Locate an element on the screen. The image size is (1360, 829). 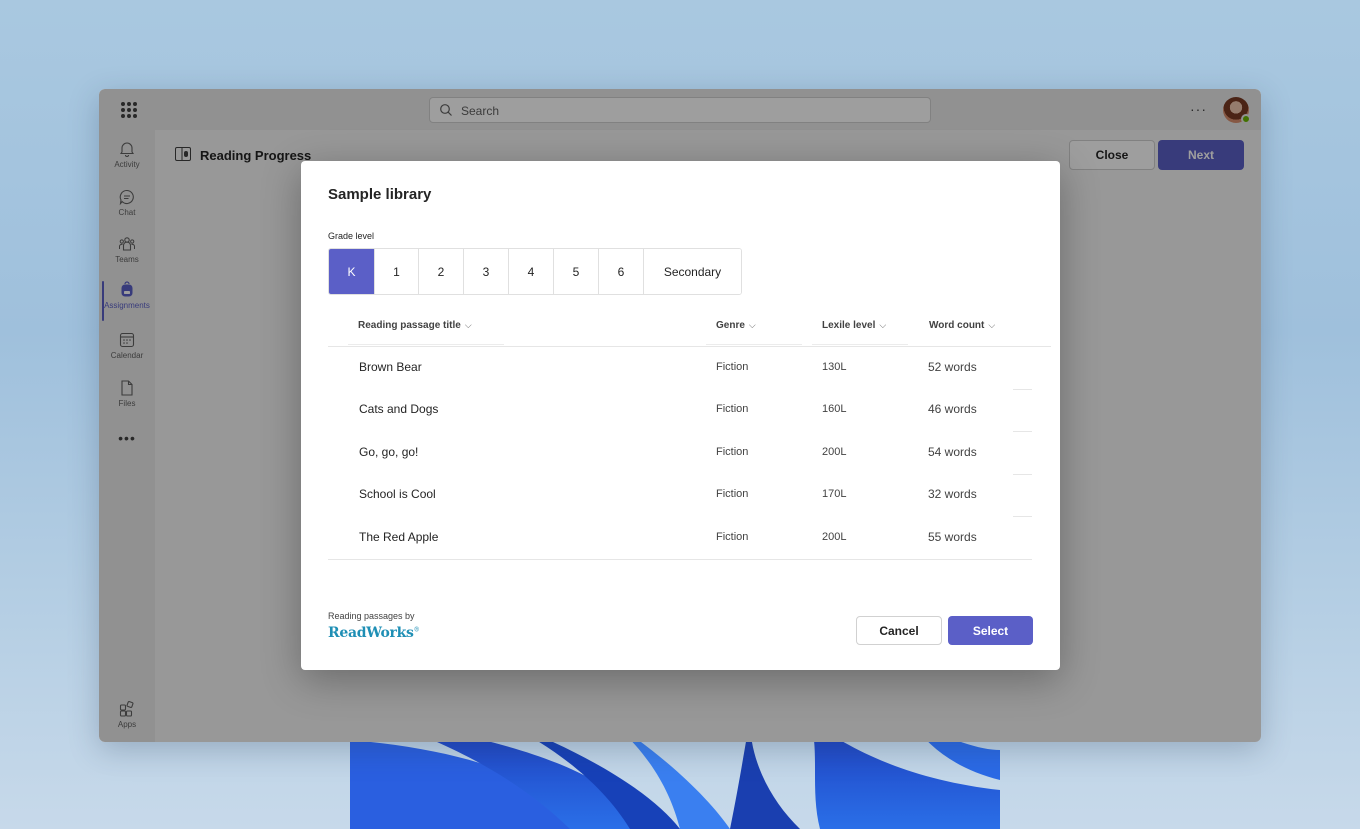
passage-title: Brown Bear is located at coordinates (390, 367).